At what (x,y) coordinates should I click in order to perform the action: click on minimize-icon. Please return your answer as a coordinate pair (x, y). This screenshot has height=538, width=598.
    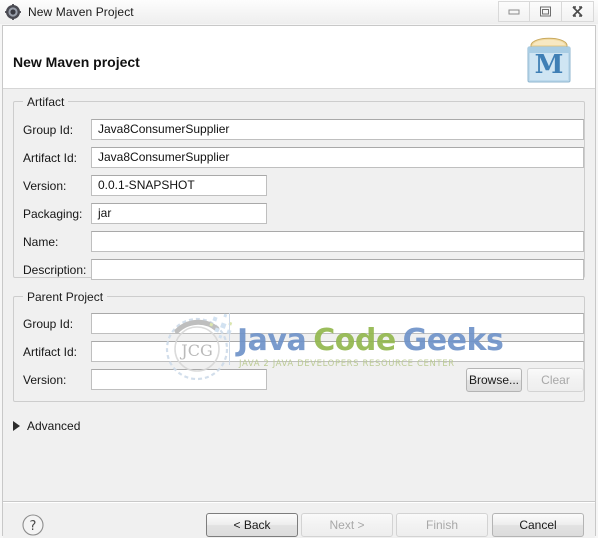
    Looking at the image, I should click on (514, 11).